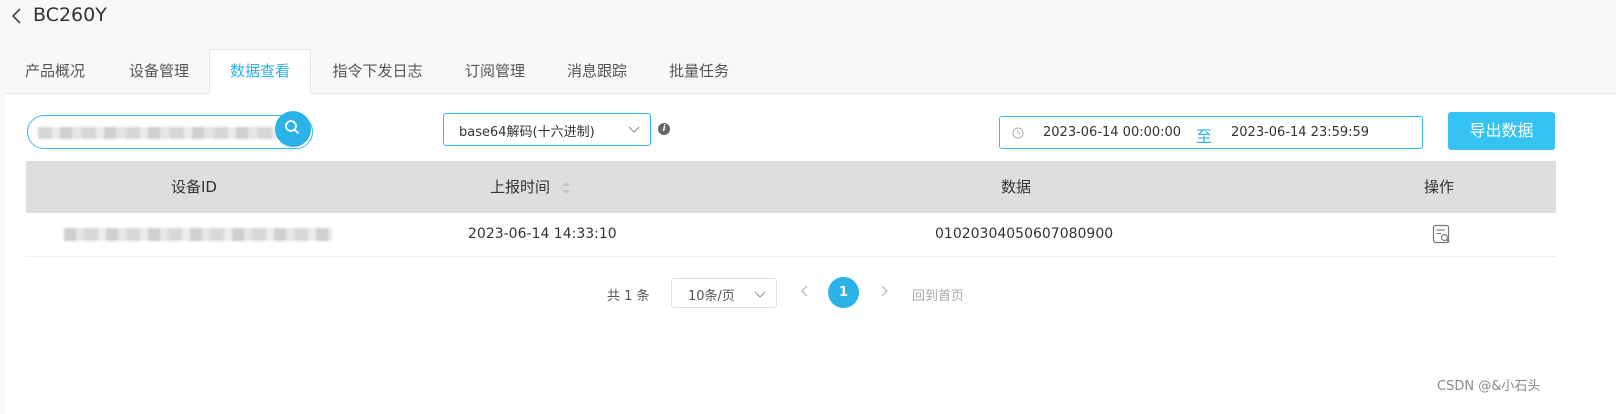 This screenshot has height=414, width=1616. Describe the element at coordinates (1442, 235) in the screenshot. I see `view-detail-icon` at that location.